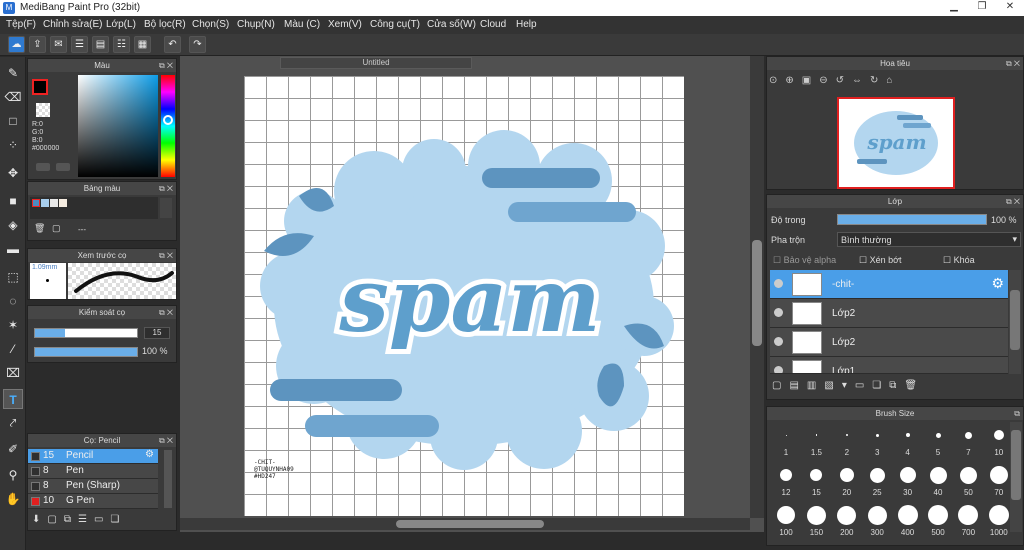 This screenshot has width=1024, height=550. What do you see at coordinates (197, 44) in the screenshot?
I see `redo-icon: ↷` at bounding box center [197, 44].